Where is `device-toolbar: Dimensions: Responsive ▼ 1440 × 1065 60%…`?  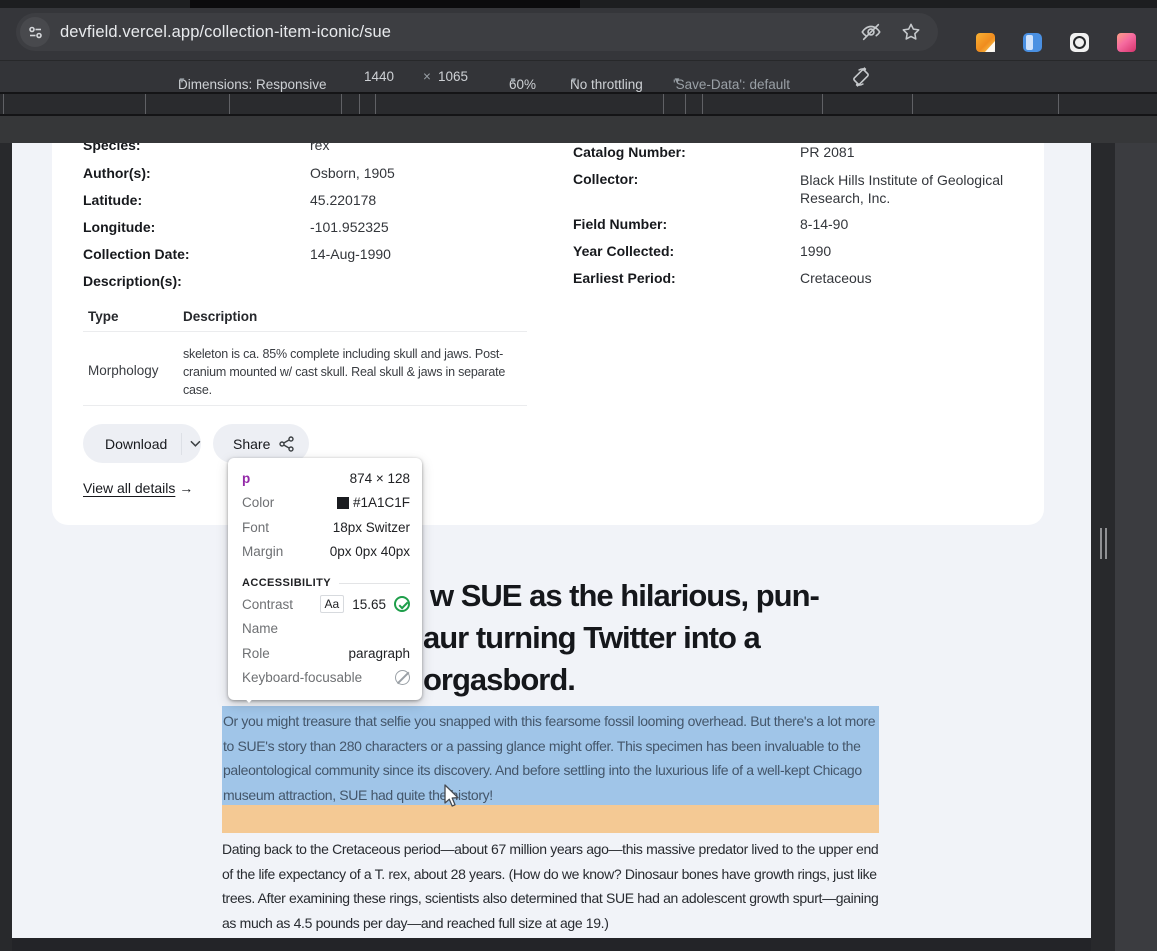
device-toolbar: Dimensions: Responsive ▼ 1440 × 1065 60%… is located at coordinates (578, 76).